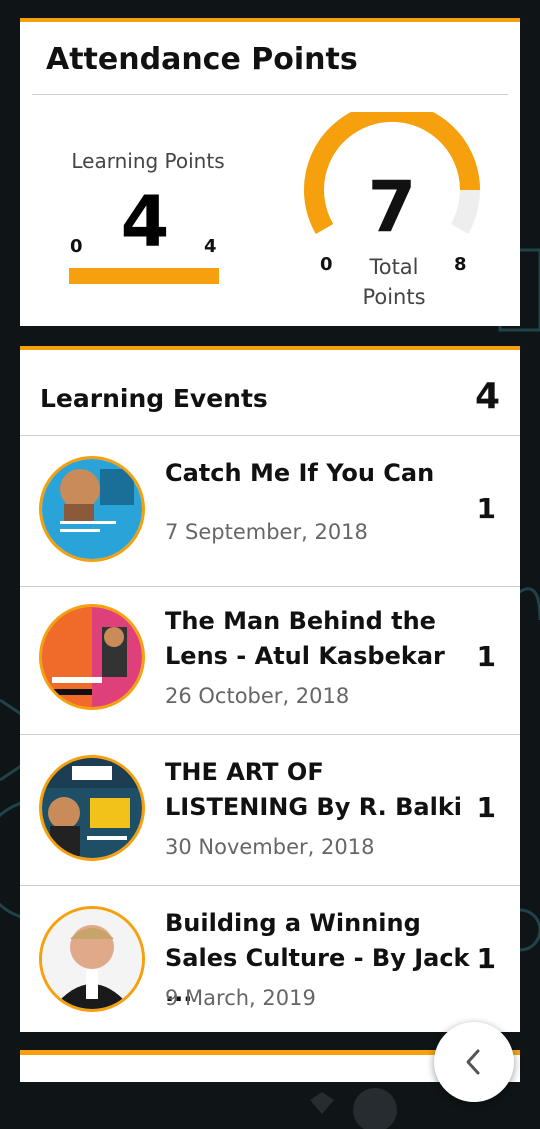 The height and width of the screenshot is (1129, 540). What do you see at coordinates (92, 959) in the screenshot?
I see `speaker-photo-jack` at bounding box center [92, 959].